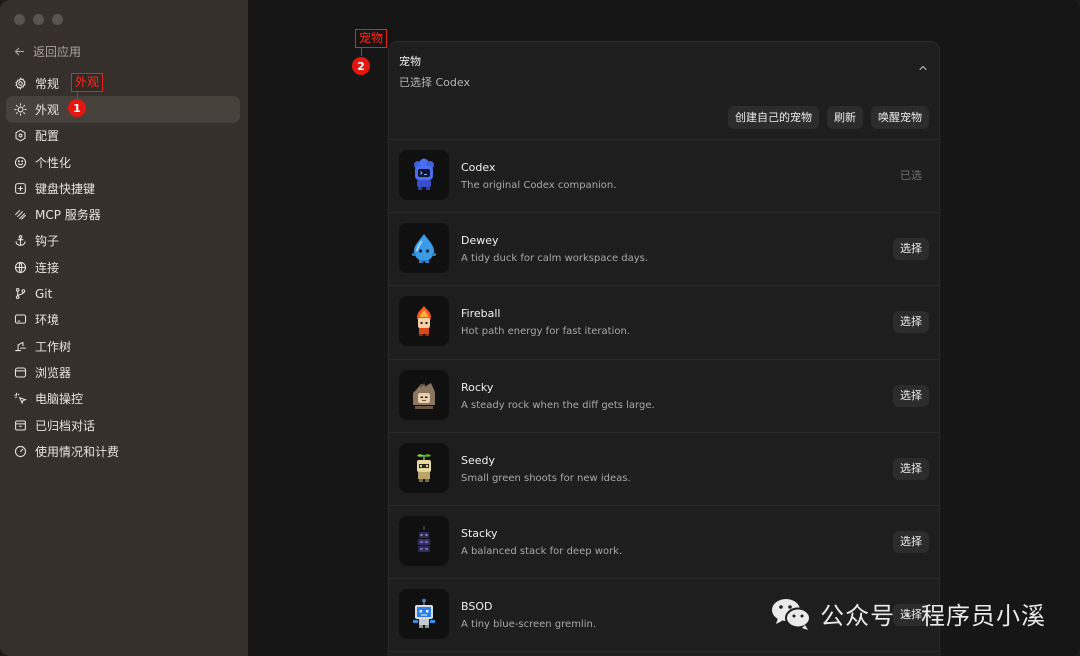  I want to click on wechat-logo-icon, so click(792, 614).